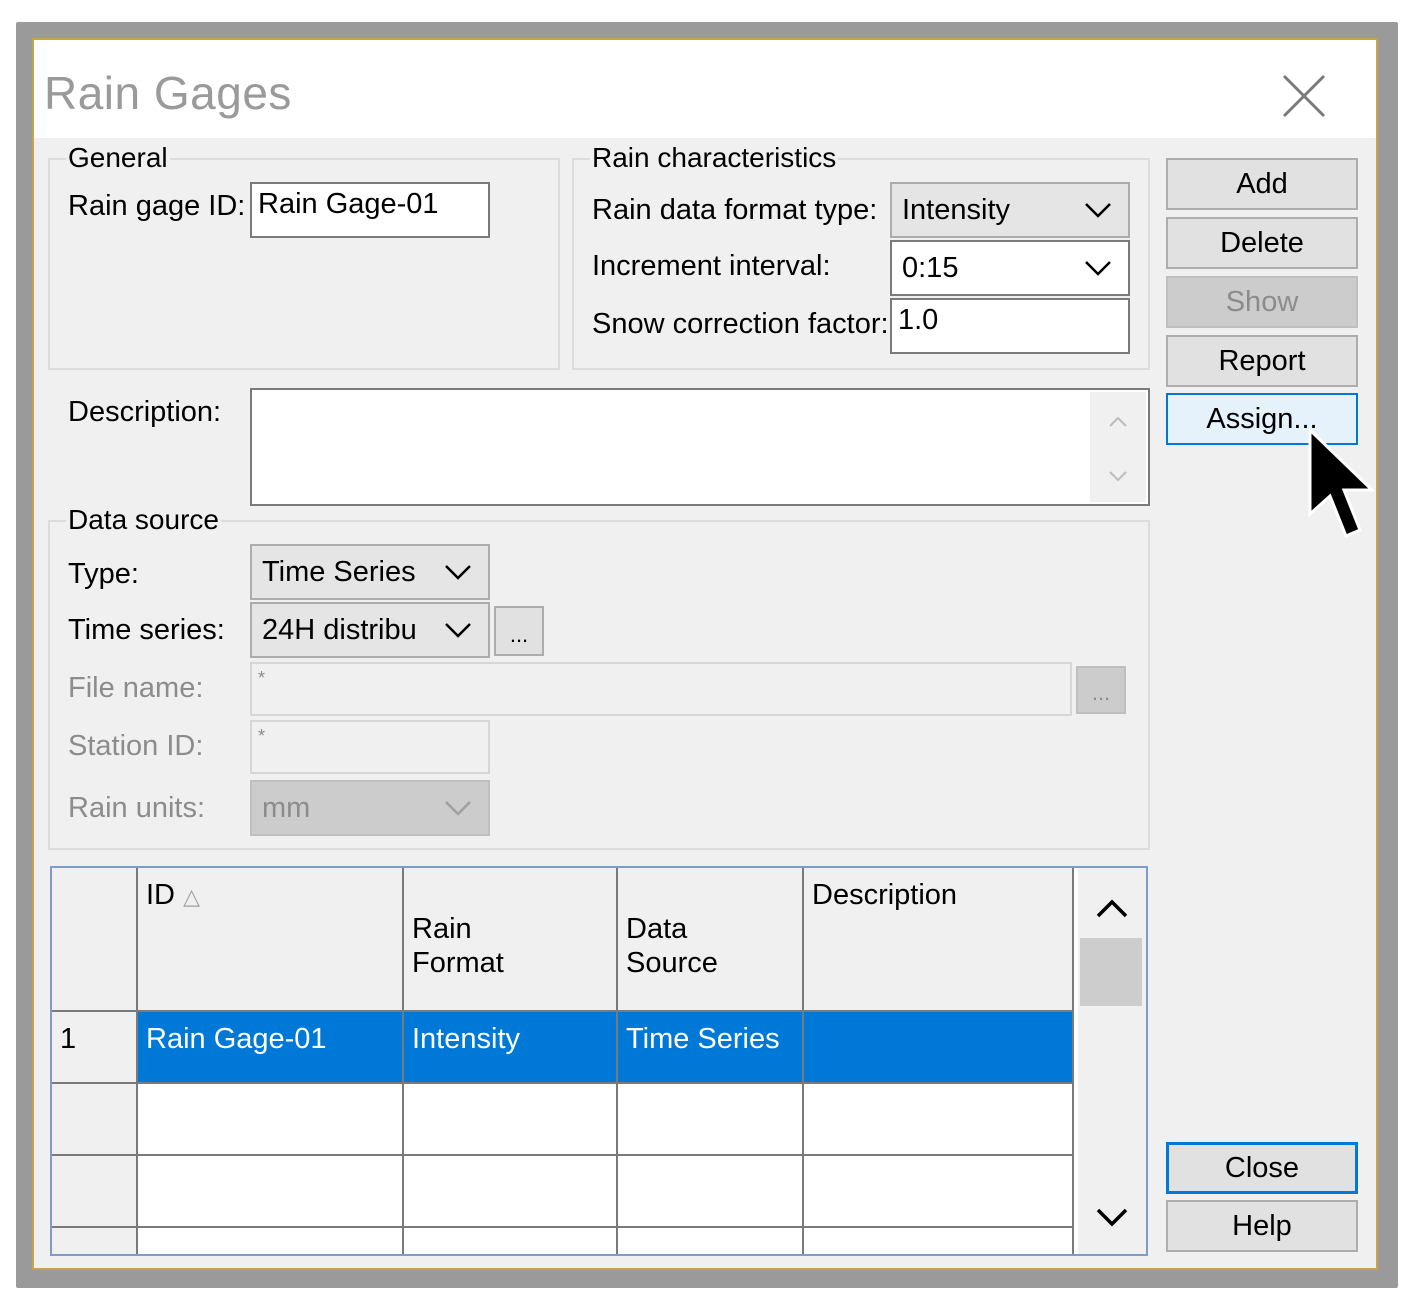  I want to click on general-legend: General, so click(118, 158).